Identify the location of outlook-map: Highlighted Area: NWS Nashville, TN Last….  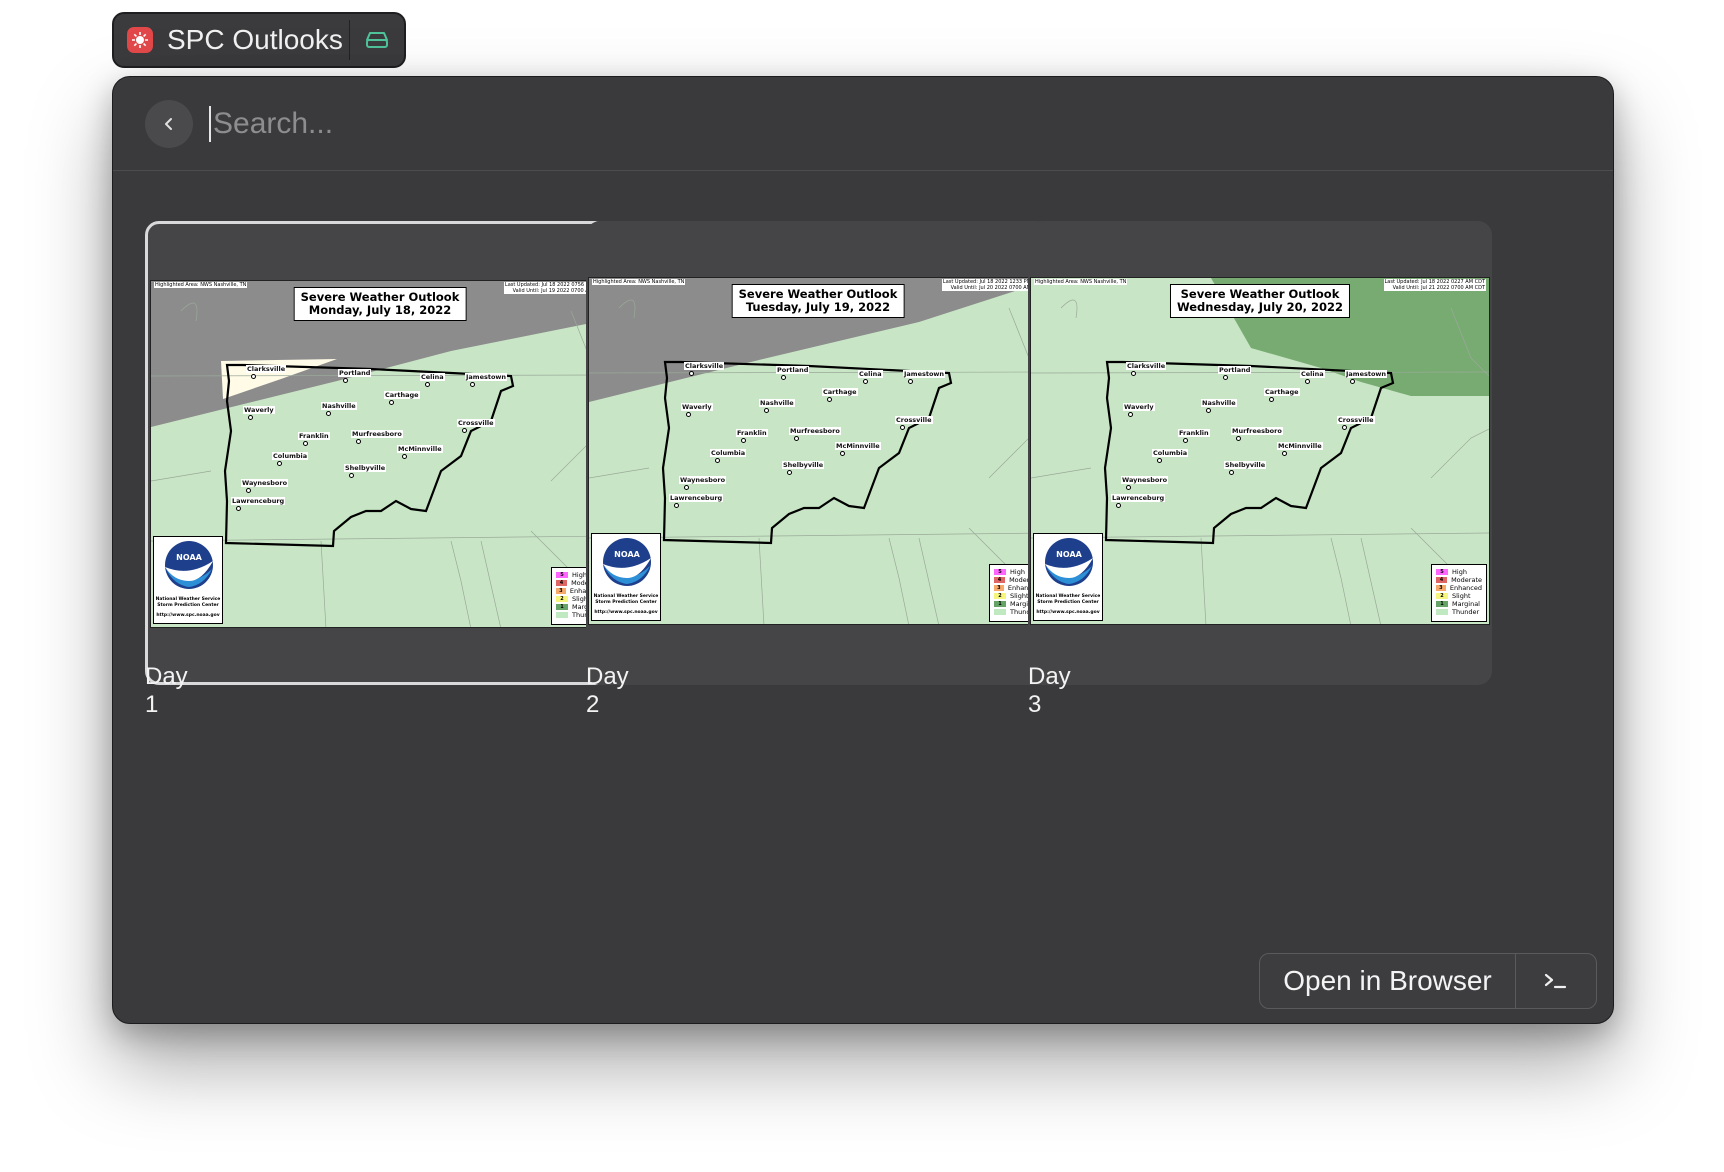
(1260, 451).